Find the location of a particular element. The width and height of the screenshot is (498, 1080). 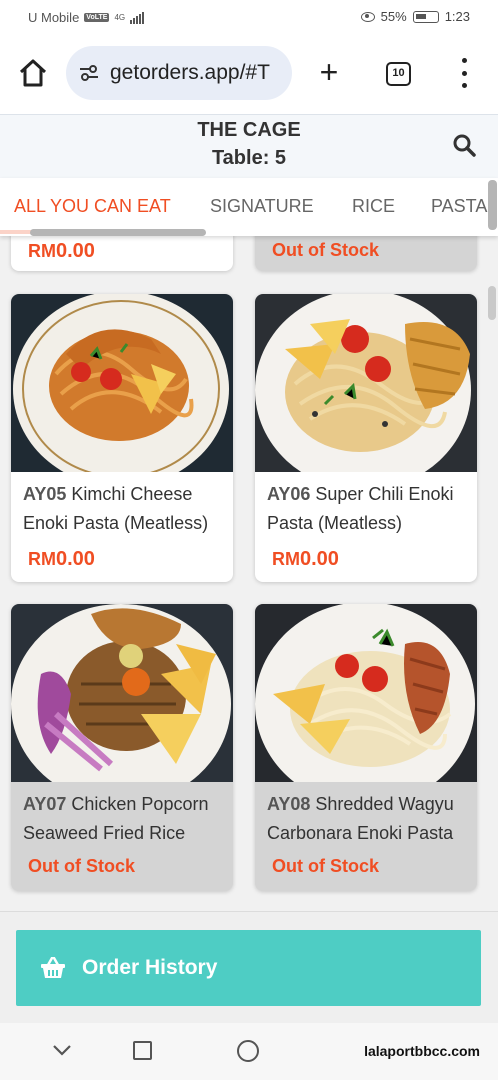

menu-card-partial: RM0.00 is located at coordinates (122, 253).